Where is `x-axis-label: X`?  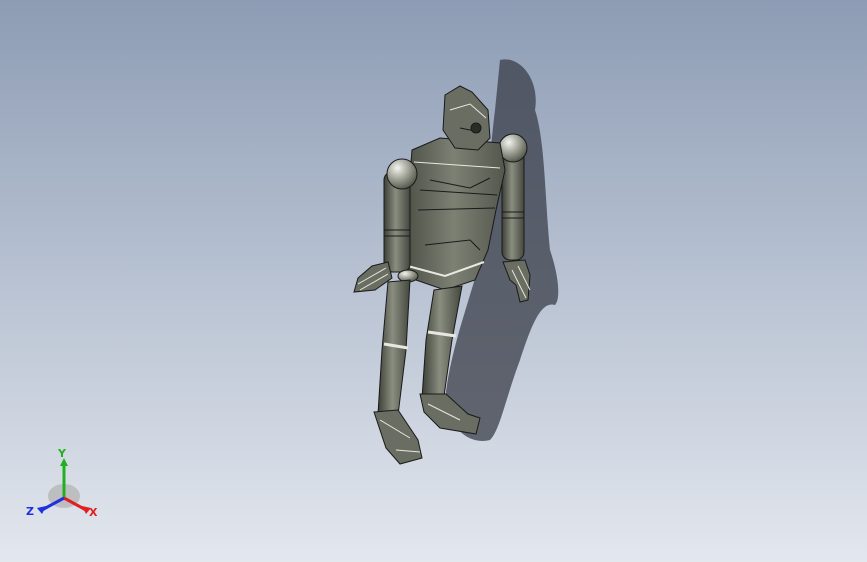
x-axis-label: X is located at coordinates (93, 512).